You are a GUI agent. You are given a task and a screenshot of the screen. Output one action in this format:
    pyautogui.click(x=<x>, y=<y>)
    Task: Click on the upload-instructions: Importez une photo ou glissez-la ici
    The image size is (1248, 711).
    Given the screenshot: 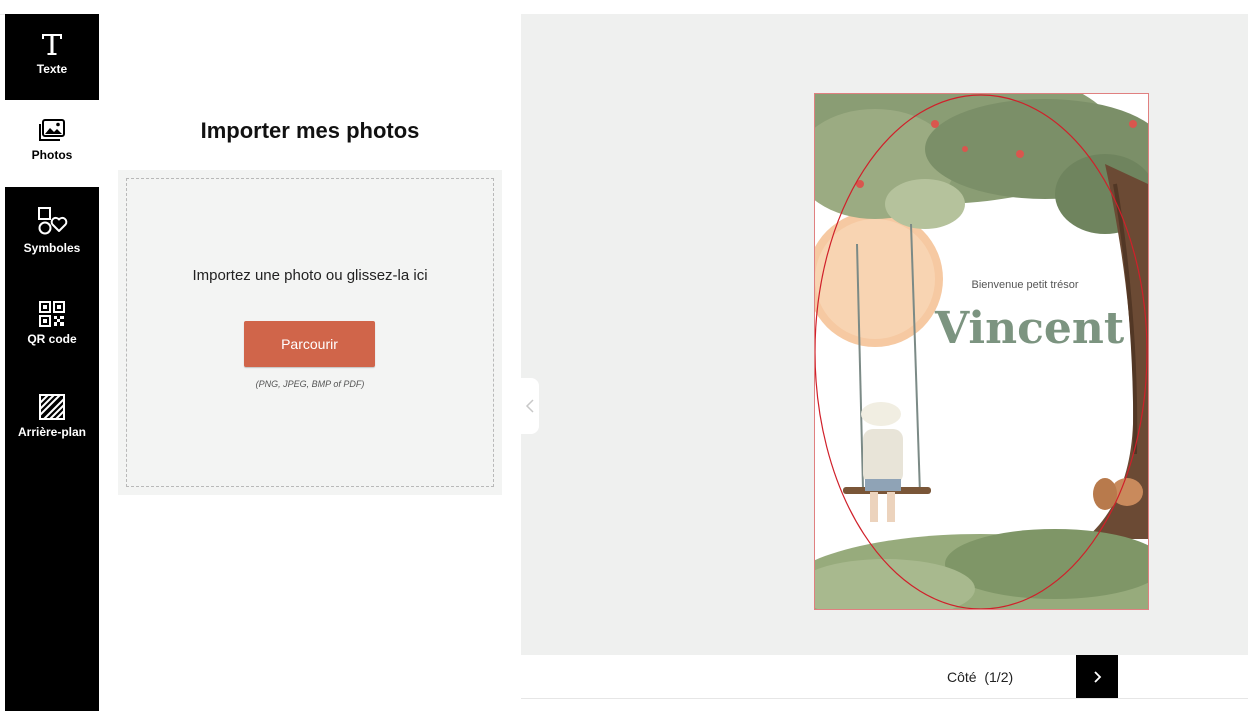 What is the action you would take?
    pyautogui.click(x=310, y=275)
    